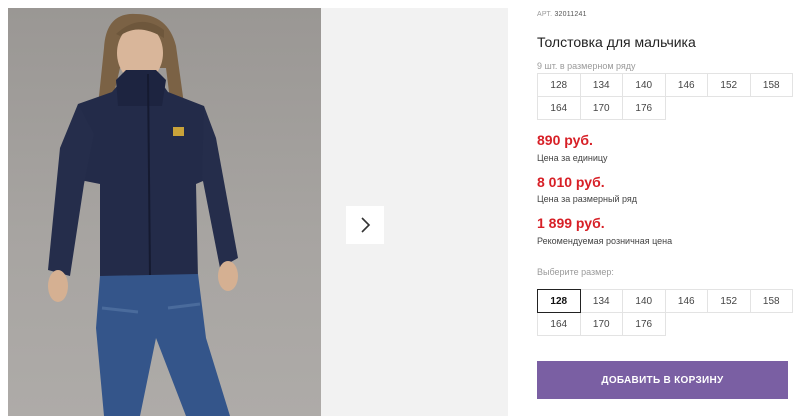 The width and height of the screenshot is (800, 416). What do you see at coordinates (586, 66) in the screenshot?
I see `size-row-note: 9 шт. в размерном ряду` at bounding box center [586, 66].